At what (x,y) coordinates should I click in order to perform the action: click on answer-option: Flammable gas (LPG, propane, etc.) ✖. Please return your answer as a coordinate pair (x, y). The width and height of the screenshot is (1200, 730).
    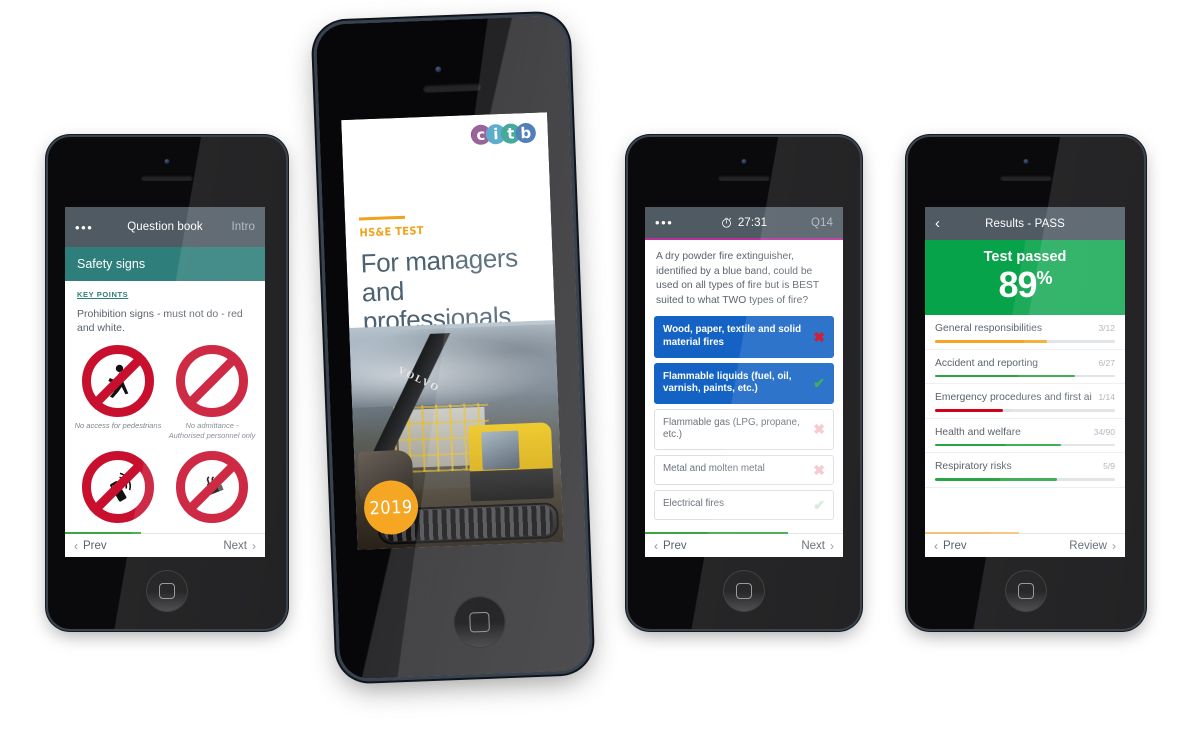
    Looking at the image, I should click on (744, 429).